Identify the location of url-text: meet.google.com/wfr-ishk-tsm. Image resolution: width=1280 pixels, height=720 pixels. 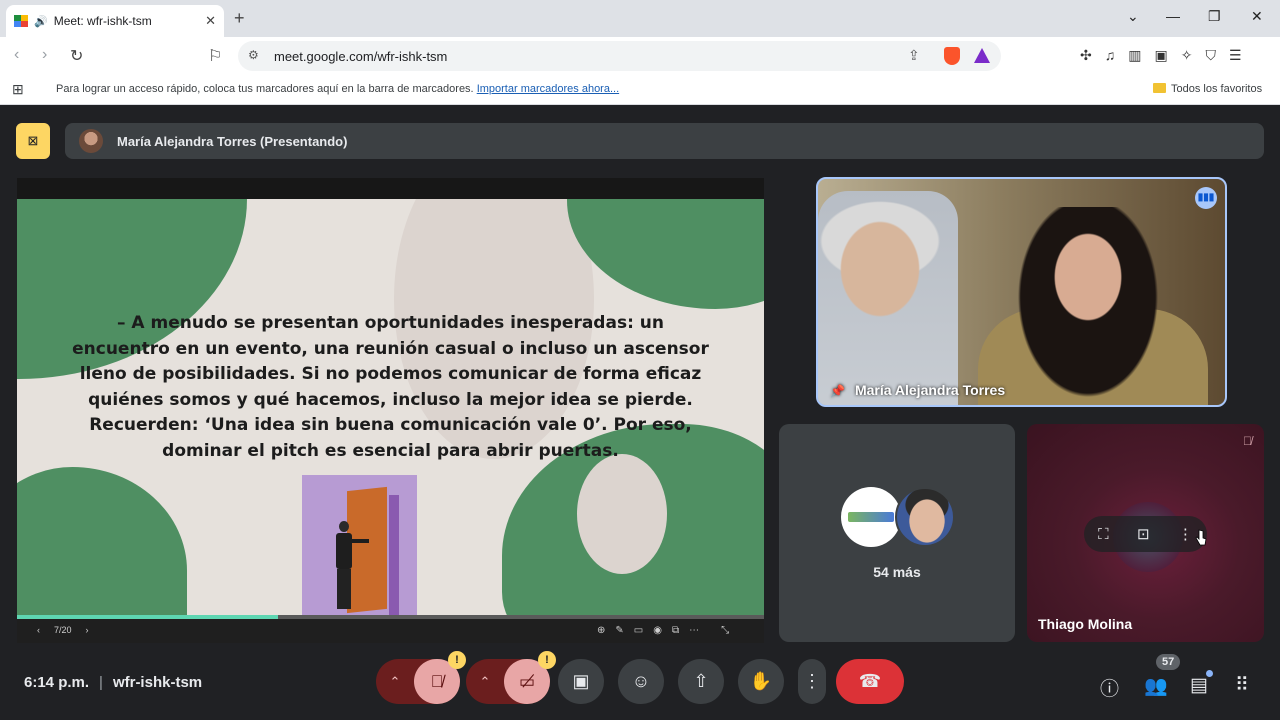
(361, 56).